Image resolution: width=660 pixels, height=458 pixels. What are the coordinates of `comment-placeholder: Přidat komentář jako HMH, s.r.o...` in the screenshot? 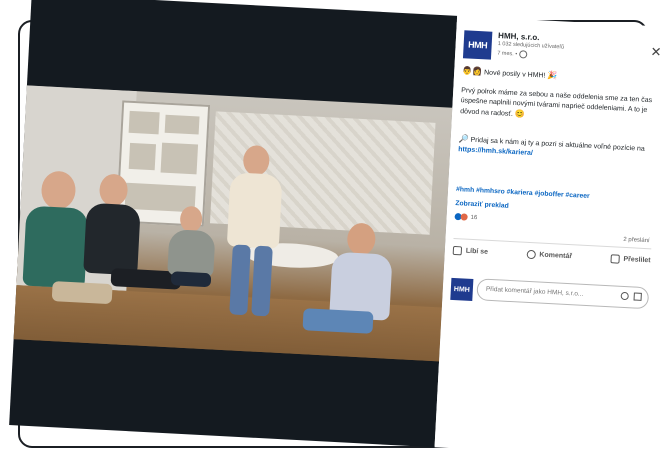 It's located at (534, 291).